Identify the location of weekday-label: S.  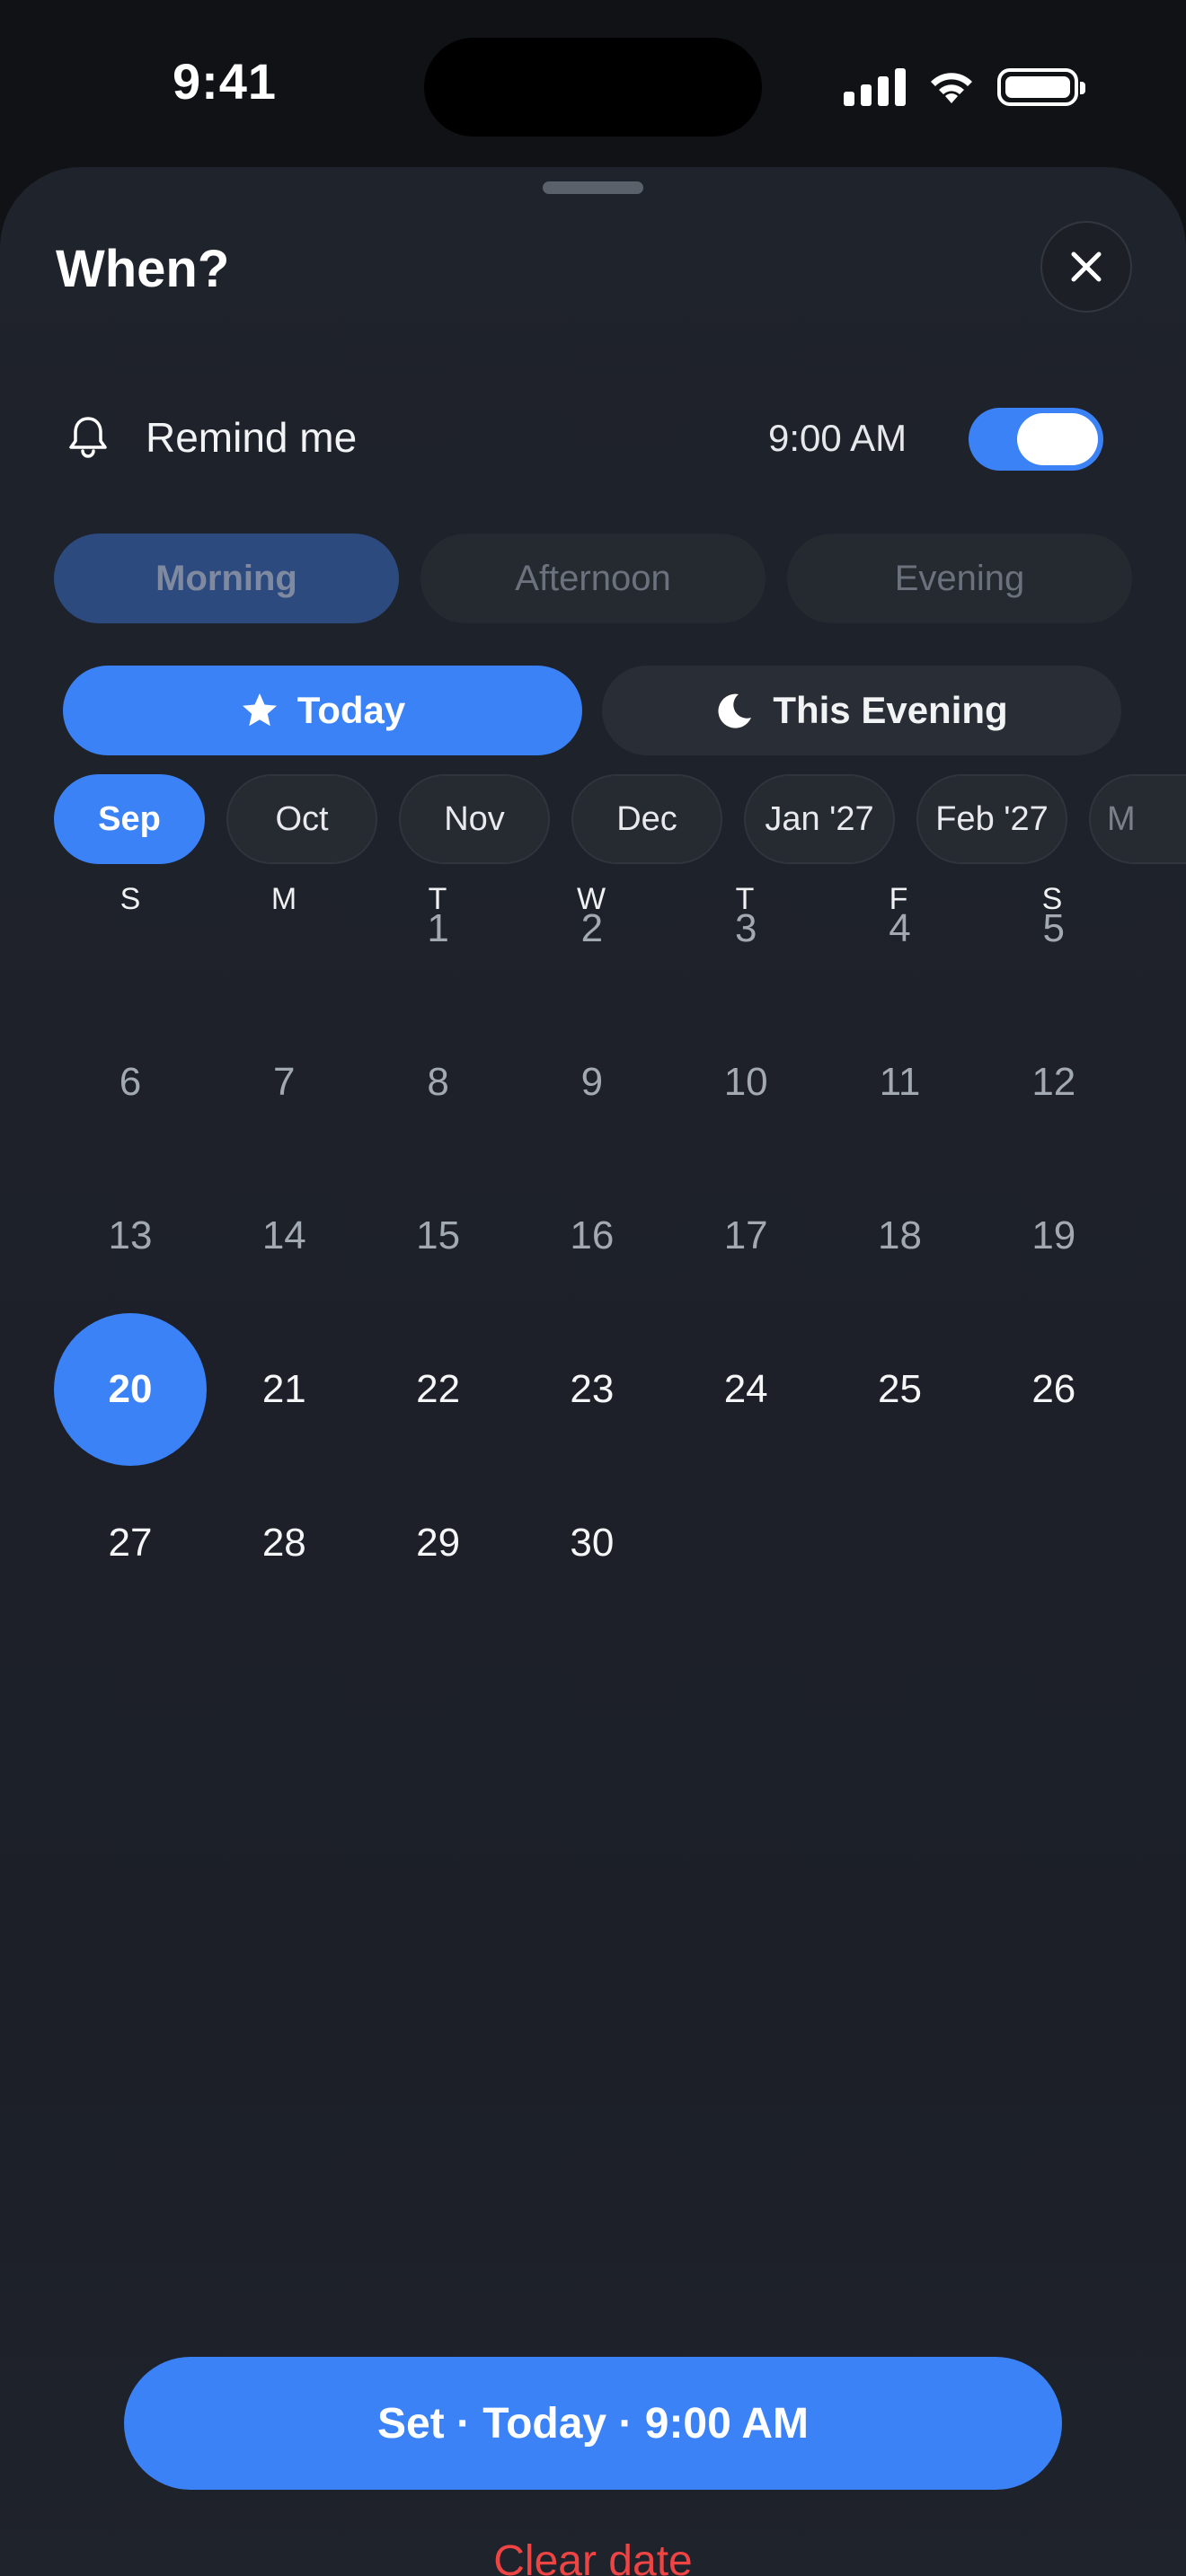
(130, 899).